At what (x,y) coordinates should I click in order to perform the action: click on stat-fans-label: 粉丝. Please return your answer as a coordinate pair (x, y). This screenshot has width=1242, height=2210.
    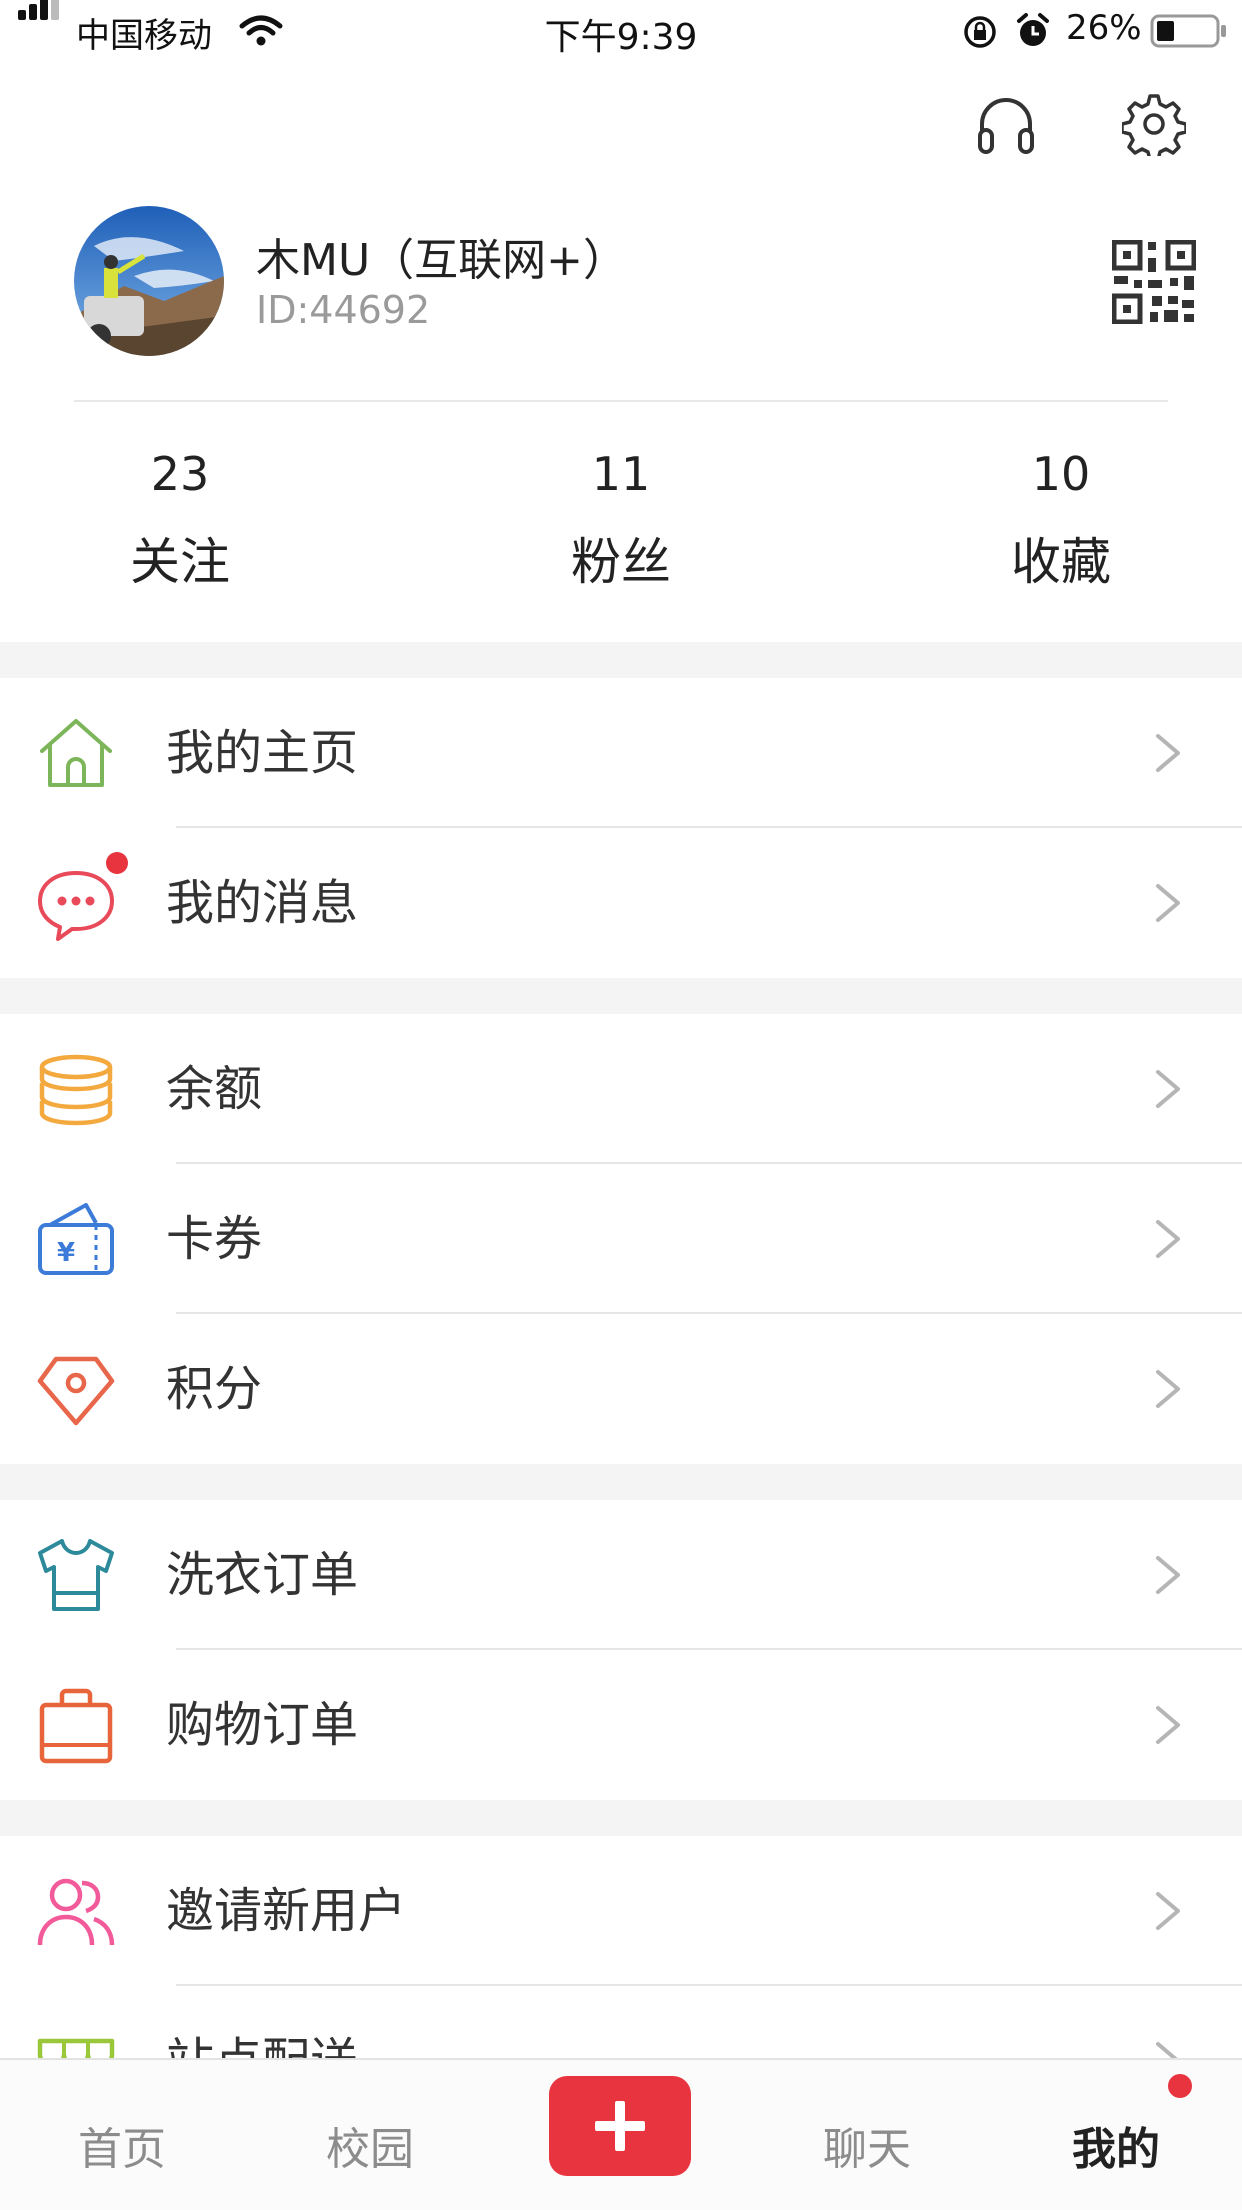
    Looking at the image, I should click on (621, 562).